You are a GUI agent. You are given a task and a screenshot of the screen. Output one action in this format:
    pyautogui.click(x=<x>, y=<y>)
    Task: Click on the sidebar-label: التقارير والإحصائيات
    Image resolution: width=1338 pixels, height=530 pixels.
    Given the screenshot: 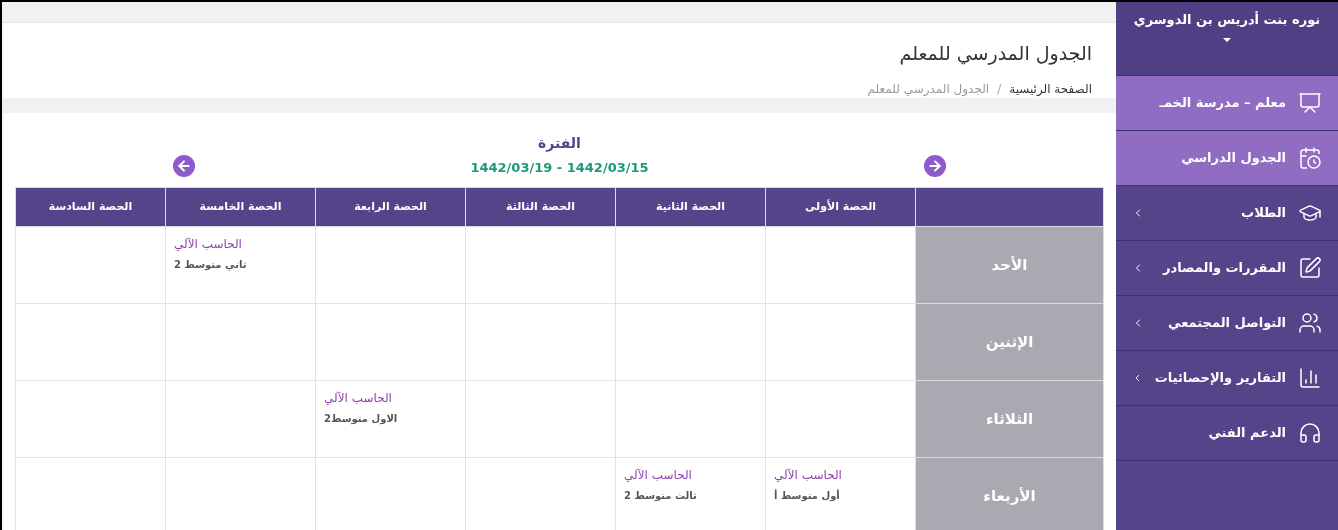 What is the action you would take?
    pyautogui.click(x=1220, y=378)
    